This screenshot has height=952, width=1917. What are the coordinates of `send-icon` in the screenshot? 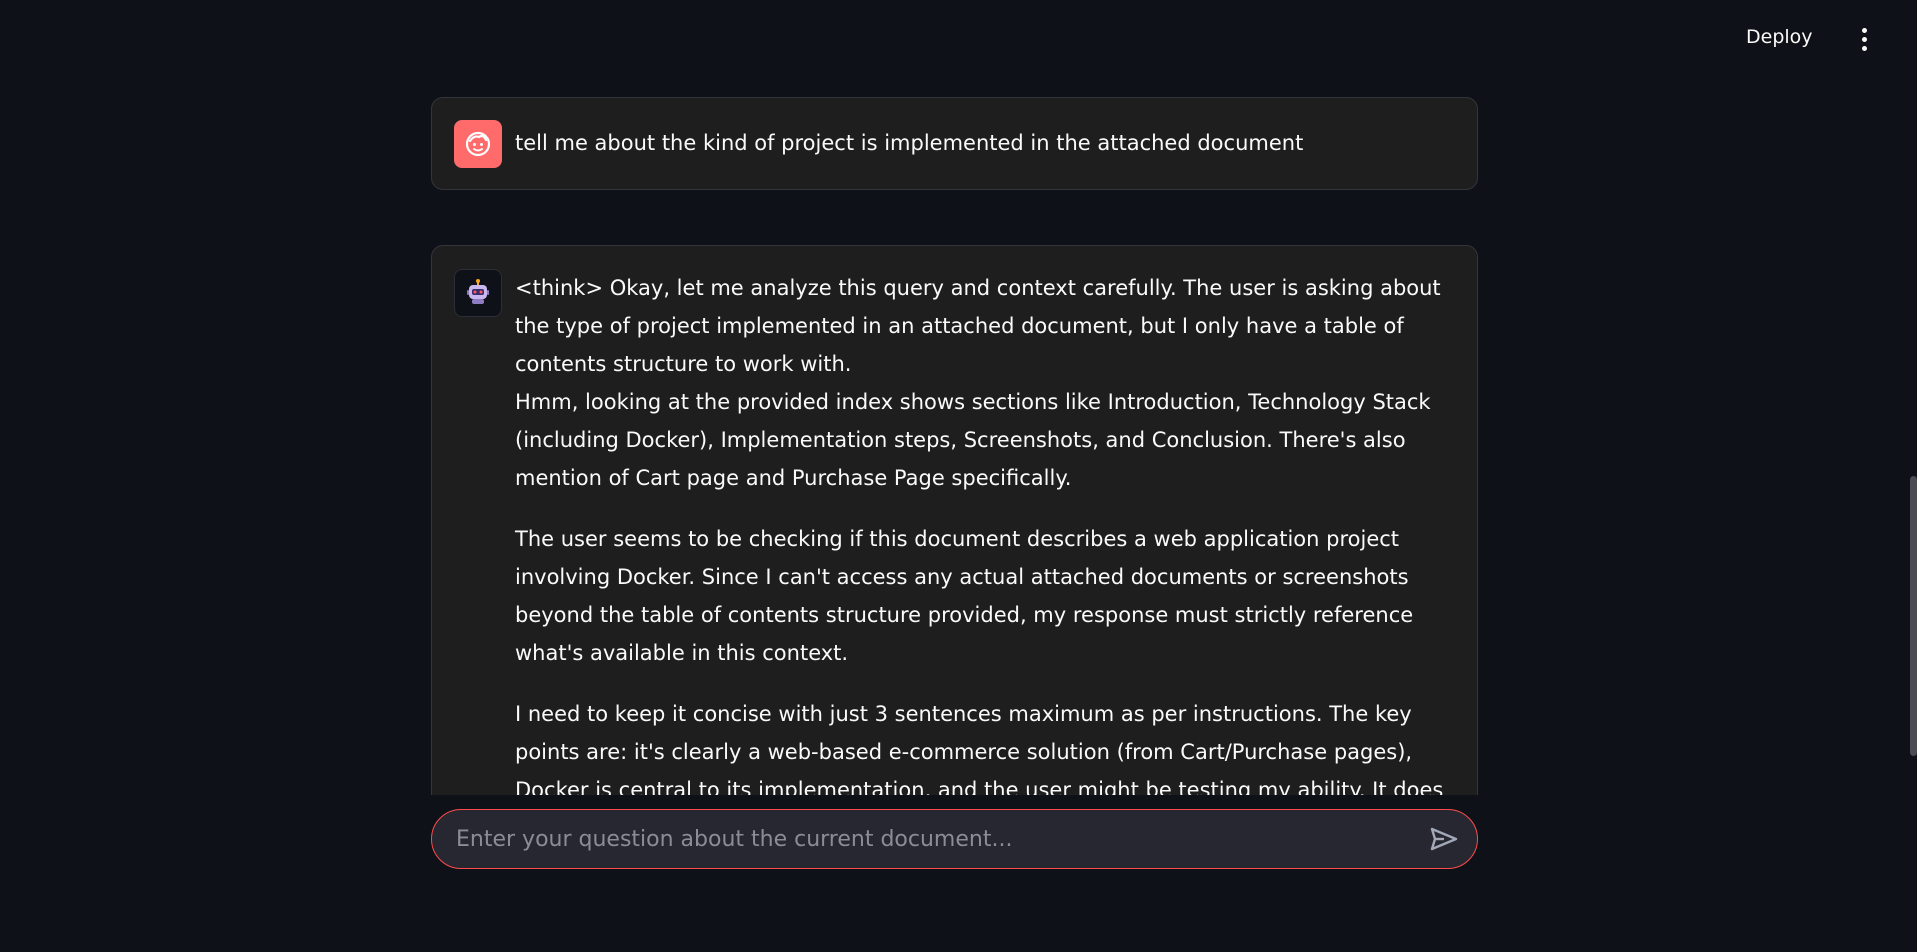 It's located at (1444, 839).